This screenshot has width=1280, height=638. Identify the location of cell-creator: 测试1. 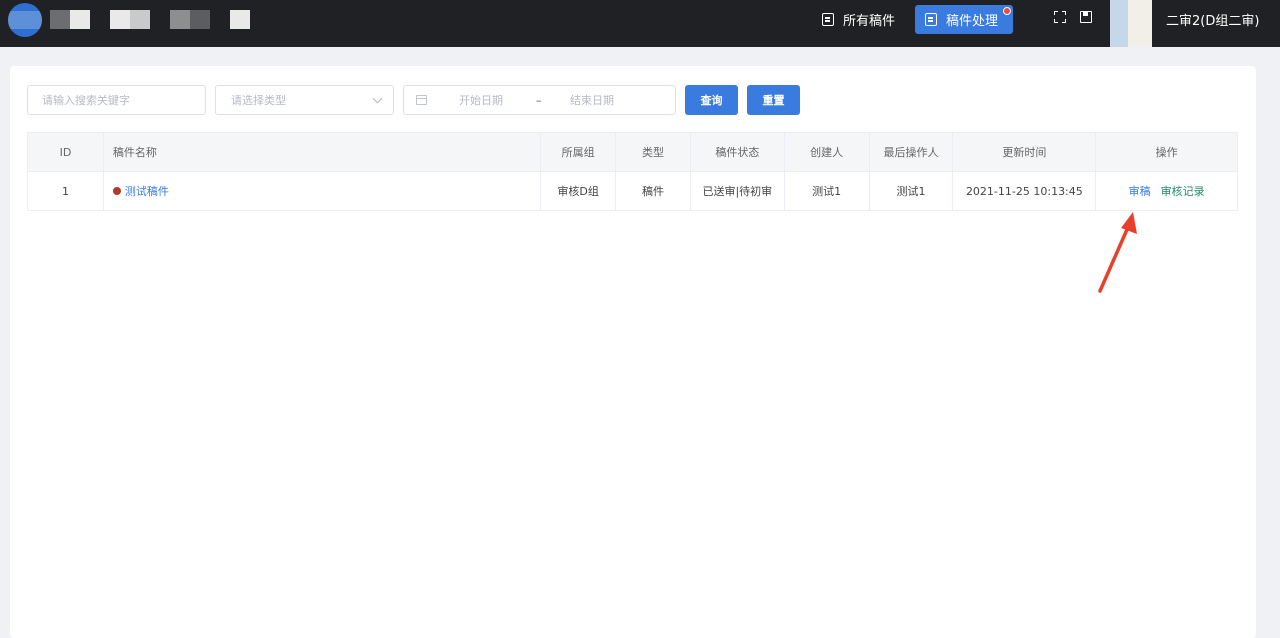
(827, 191).